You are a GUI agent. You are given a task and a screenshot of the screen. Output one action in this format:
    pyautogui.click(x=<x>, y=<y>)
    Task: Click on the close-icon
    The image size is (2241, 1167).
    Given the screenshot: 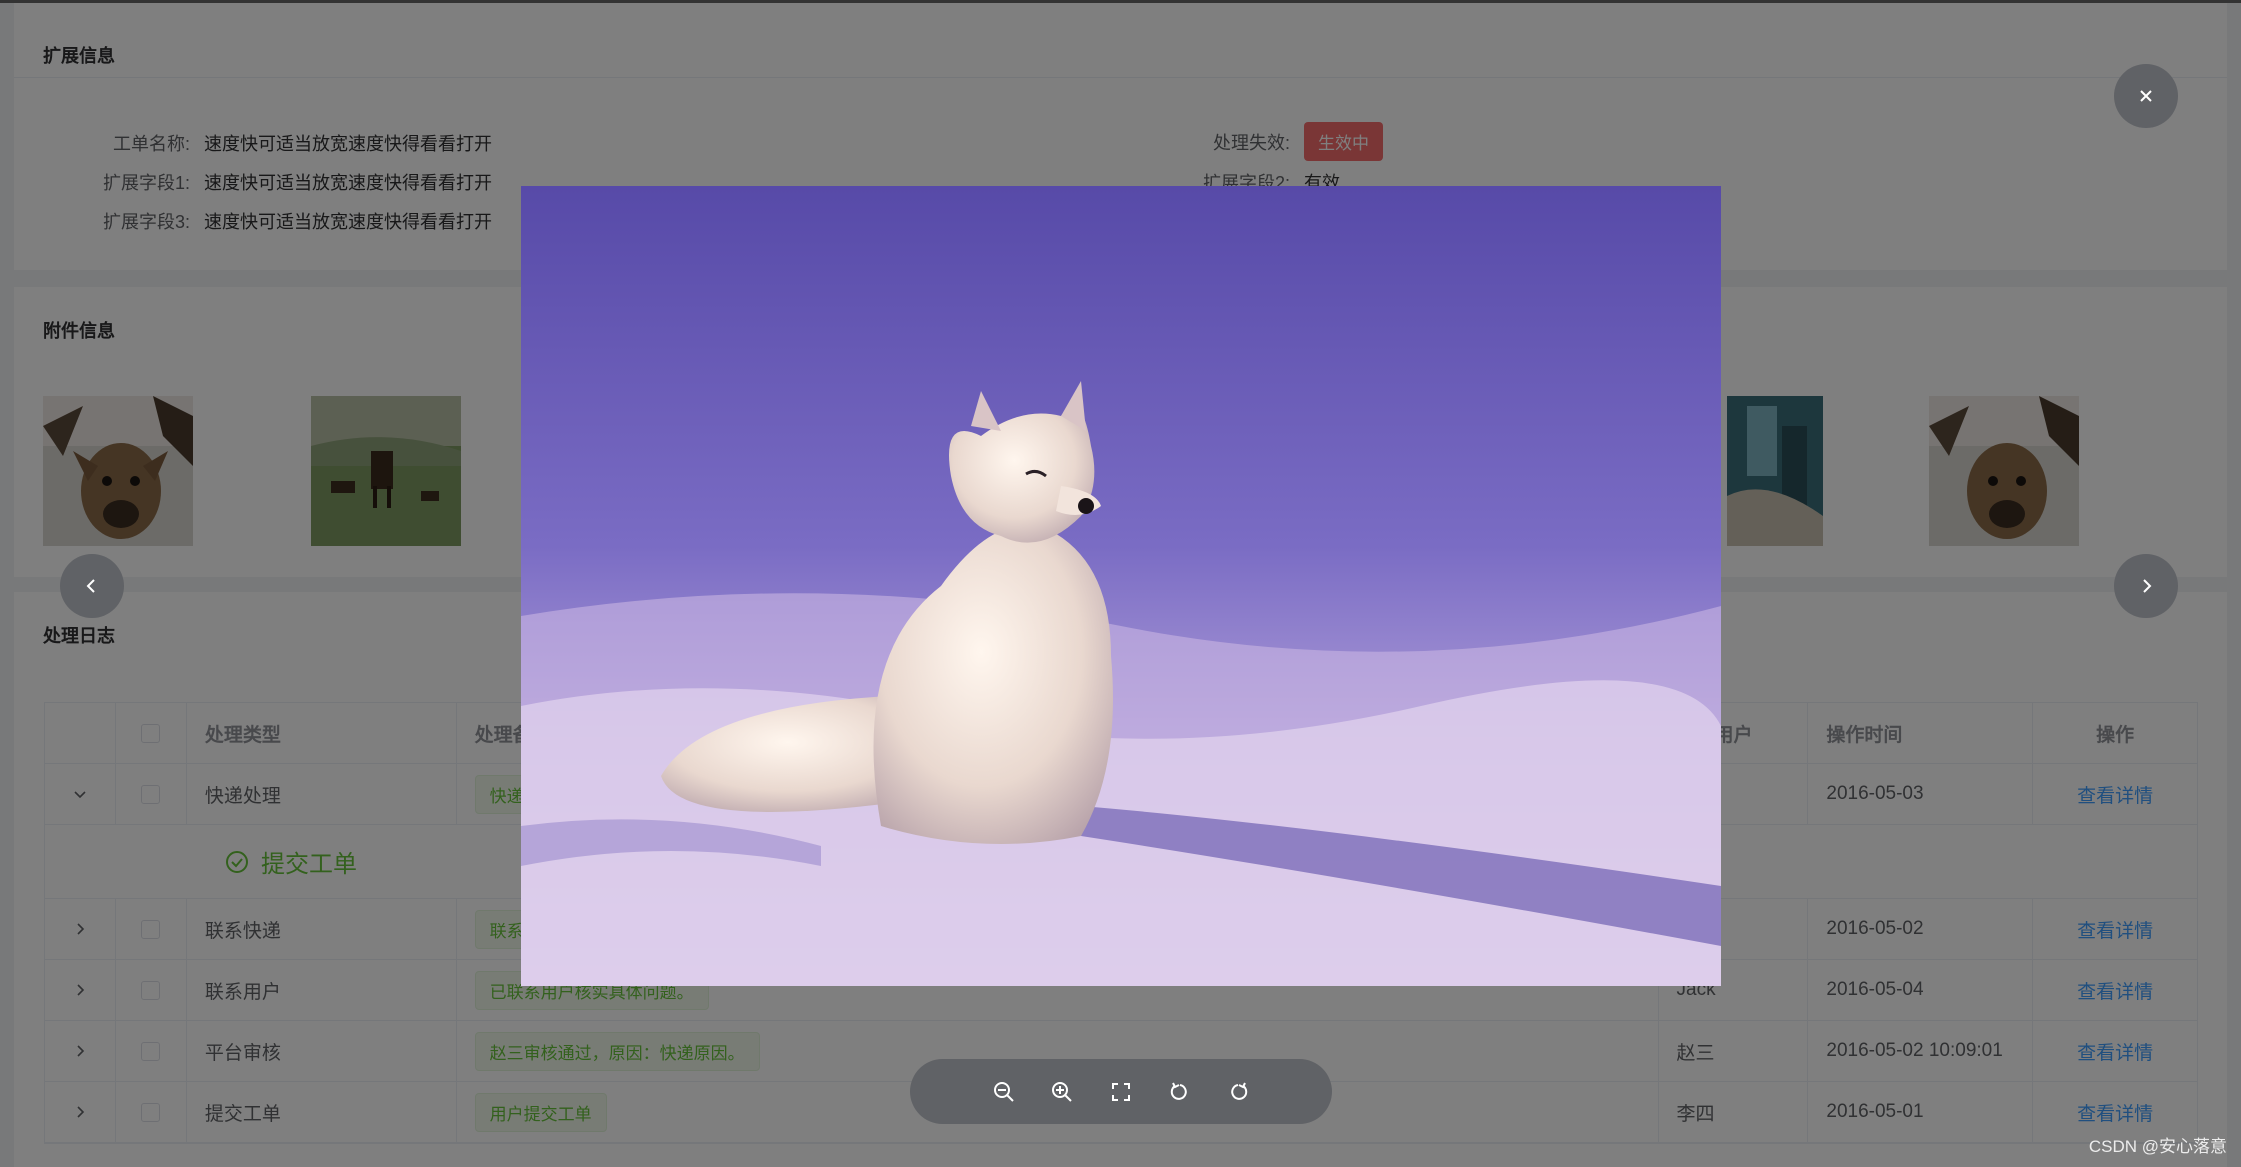 What is the action you would take?
    pyautogui.click(x=2146, y=96)
    